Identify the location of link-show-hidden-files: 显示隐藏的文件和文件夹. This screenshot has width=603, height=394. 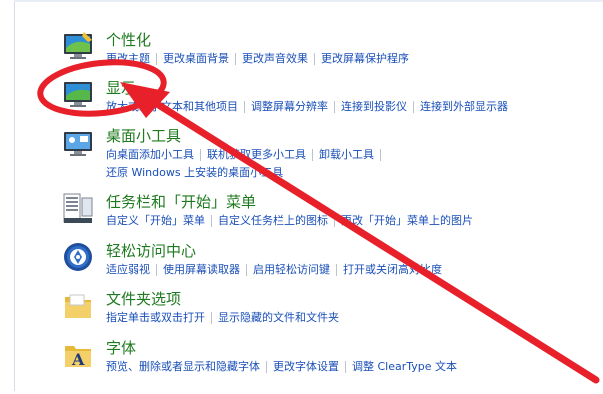
(278, 318).